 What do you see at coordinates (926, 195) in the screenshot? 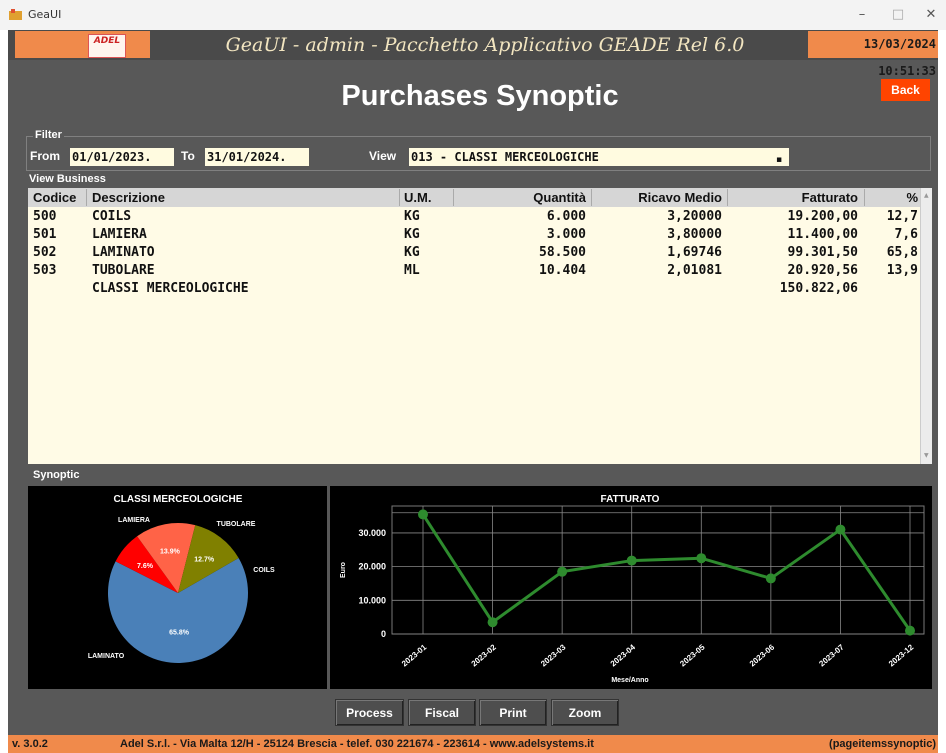
I see `scroll-up-icon: ▲` at bounding box center [926, 195].